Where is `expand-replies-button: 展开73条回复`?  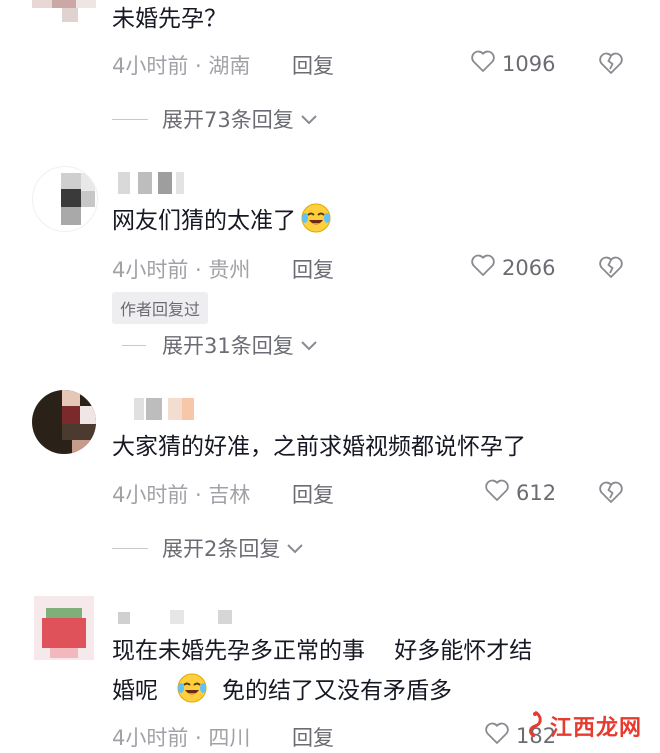
expand-replies-button: 展开73条回复 is located at coordinates (215, 119).